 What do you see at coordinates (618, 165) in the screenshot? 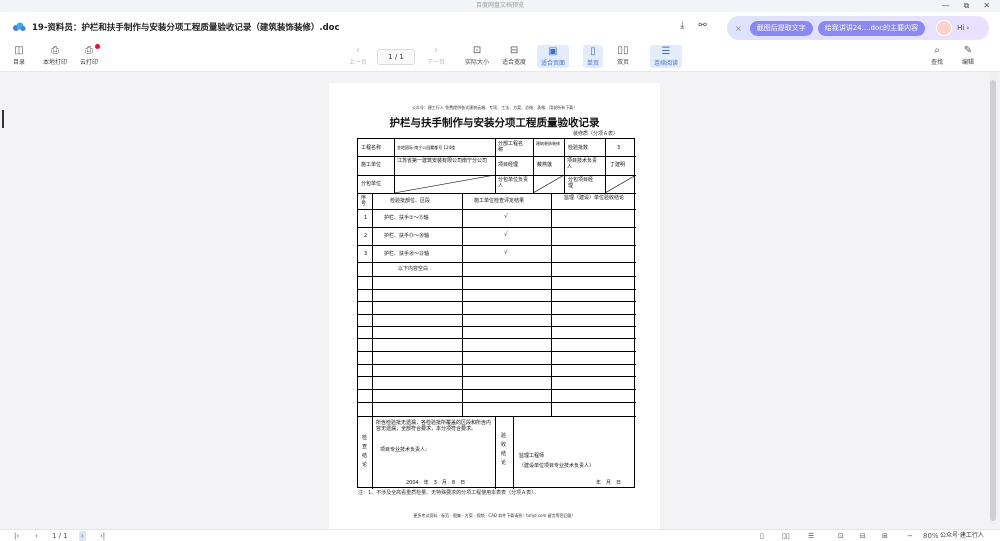
I see `value-tech-lead: 丁建明` at bounding box center [618, 165].